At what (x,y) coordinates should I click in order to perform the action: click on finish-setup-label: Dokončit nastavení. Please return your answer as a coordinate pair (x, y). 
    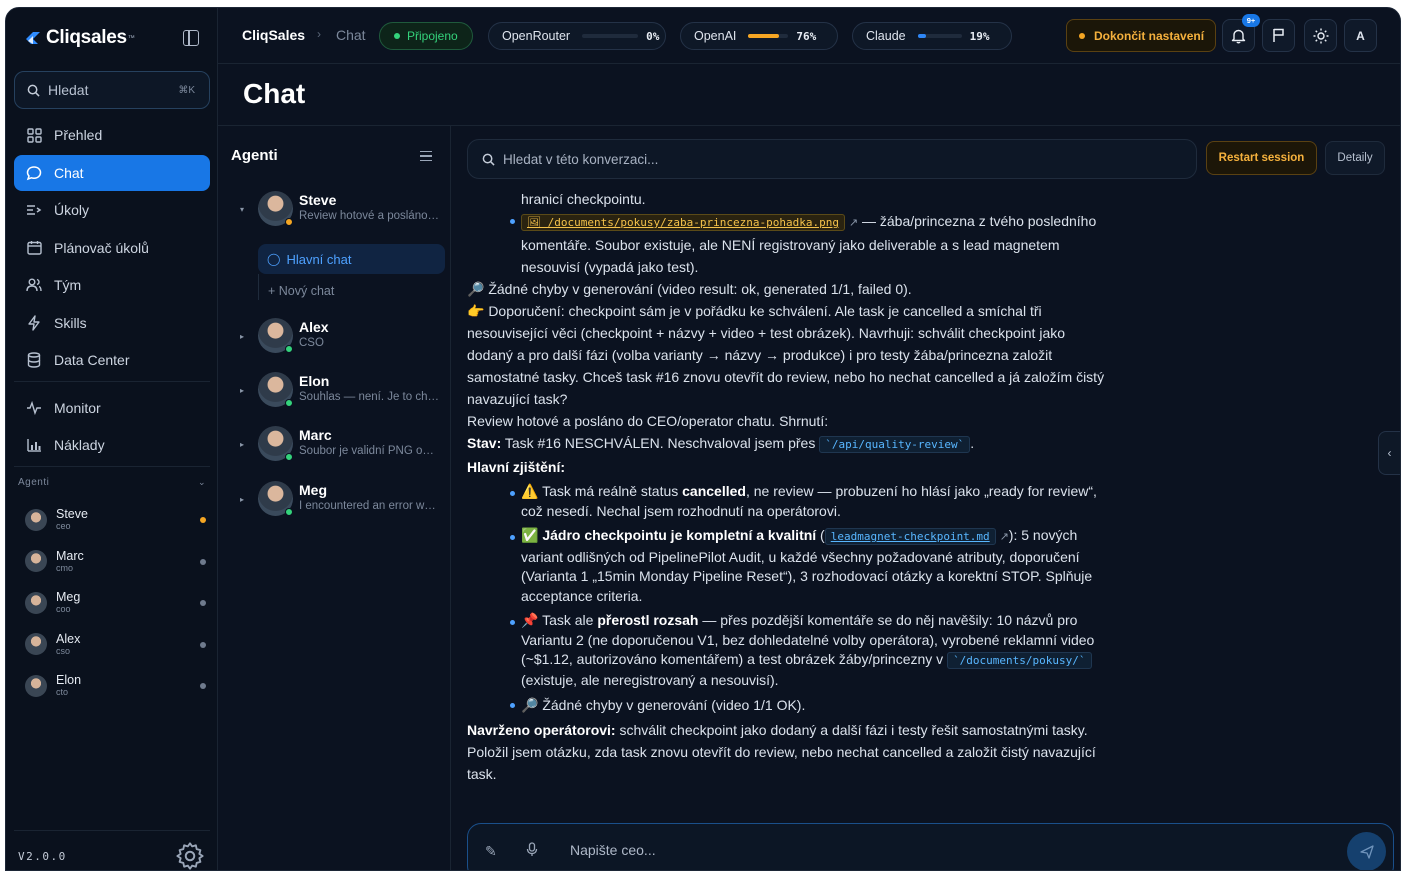
    Looking at the image, I should click on (1149, 35).